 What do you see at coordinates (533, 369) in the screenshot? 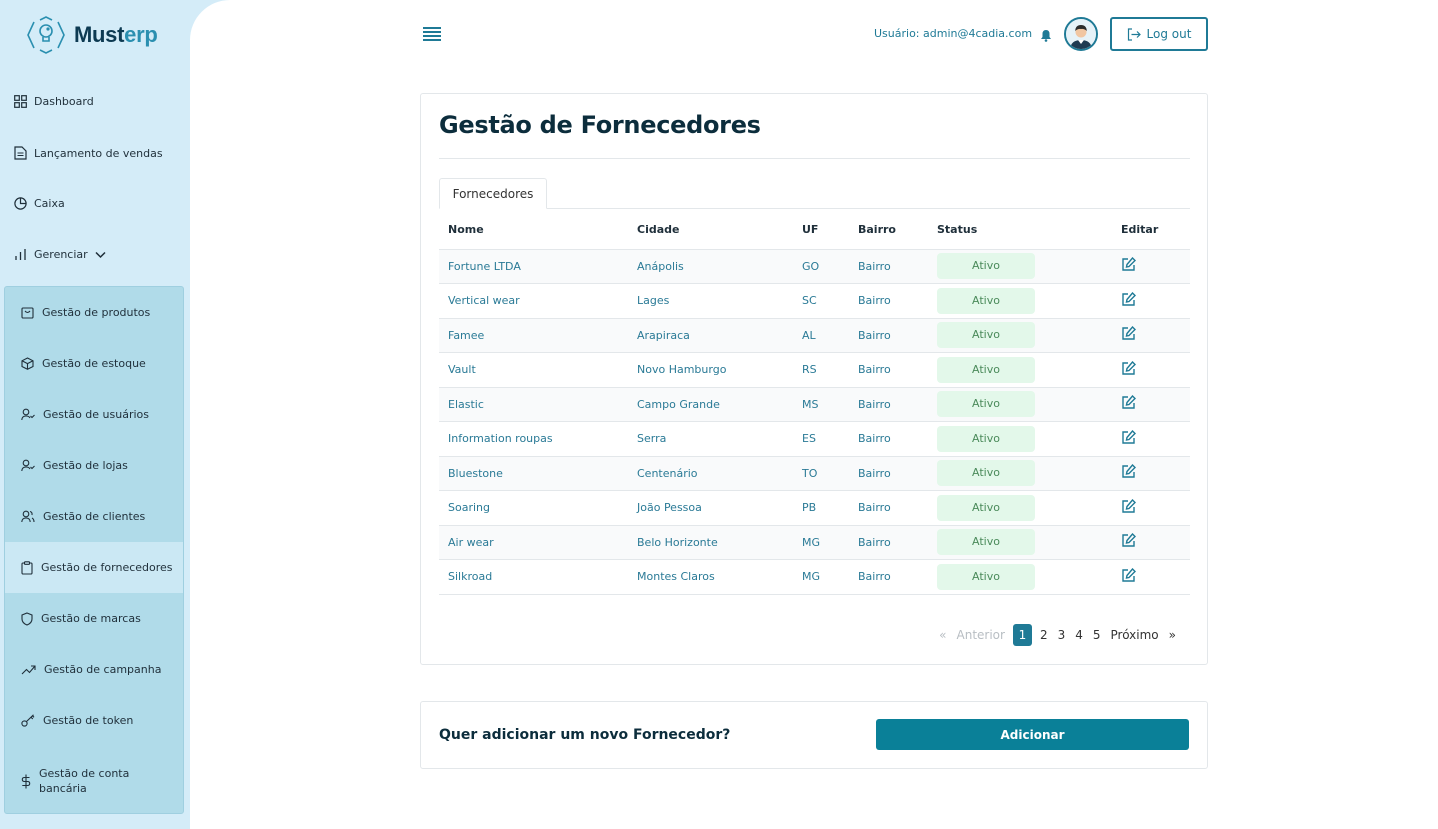
I see `cell-nome: Vault` at bounding box center [533, 369].